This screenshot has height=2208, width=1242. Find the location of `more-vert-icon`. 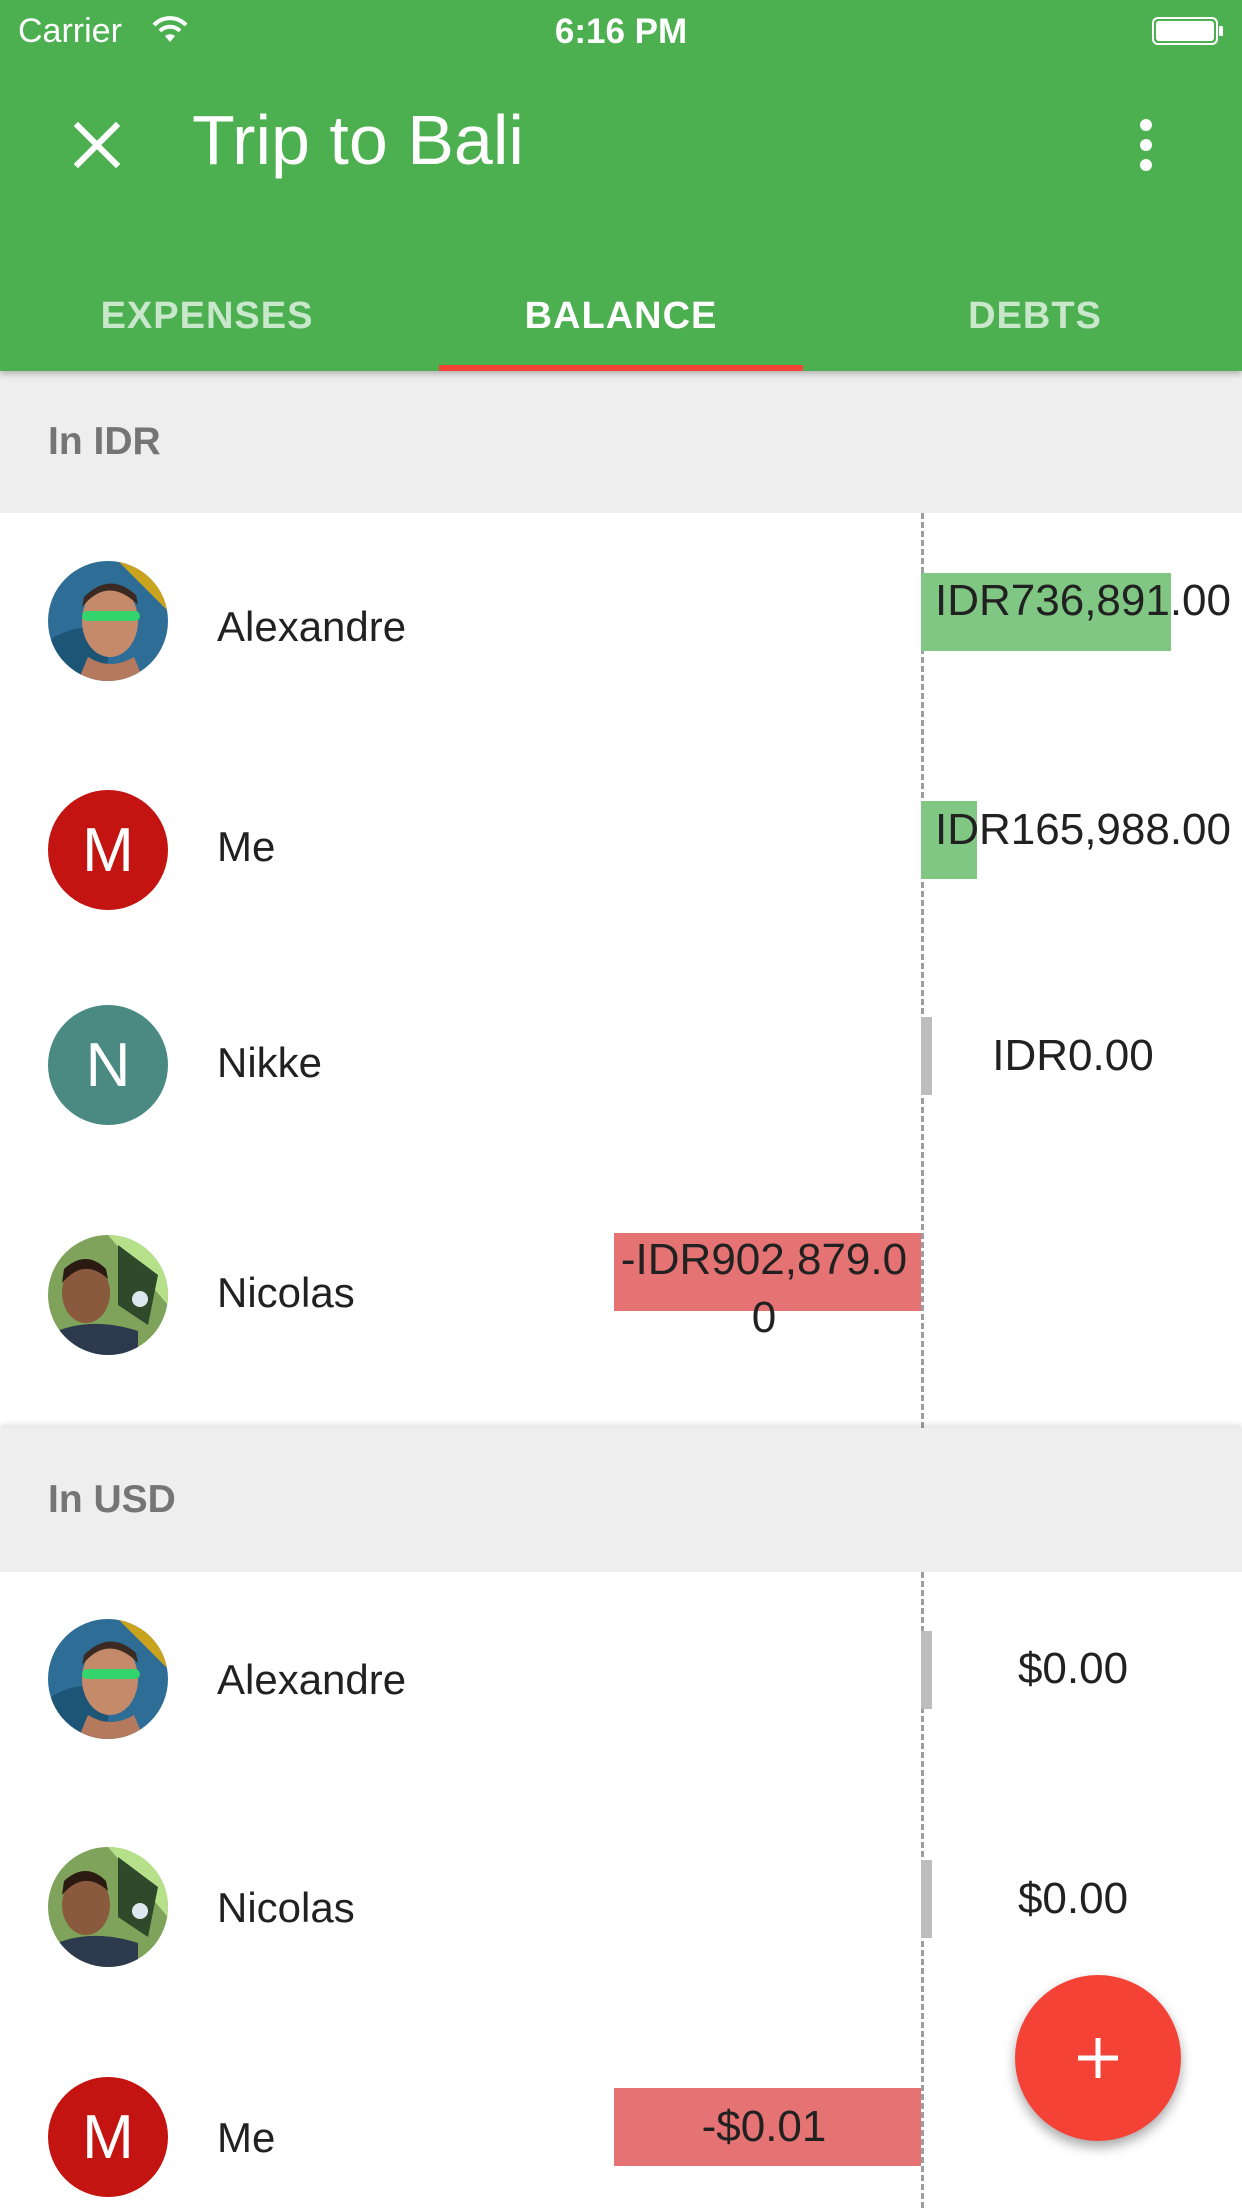

more-vert-icon is located at coordinates (1146, 145).